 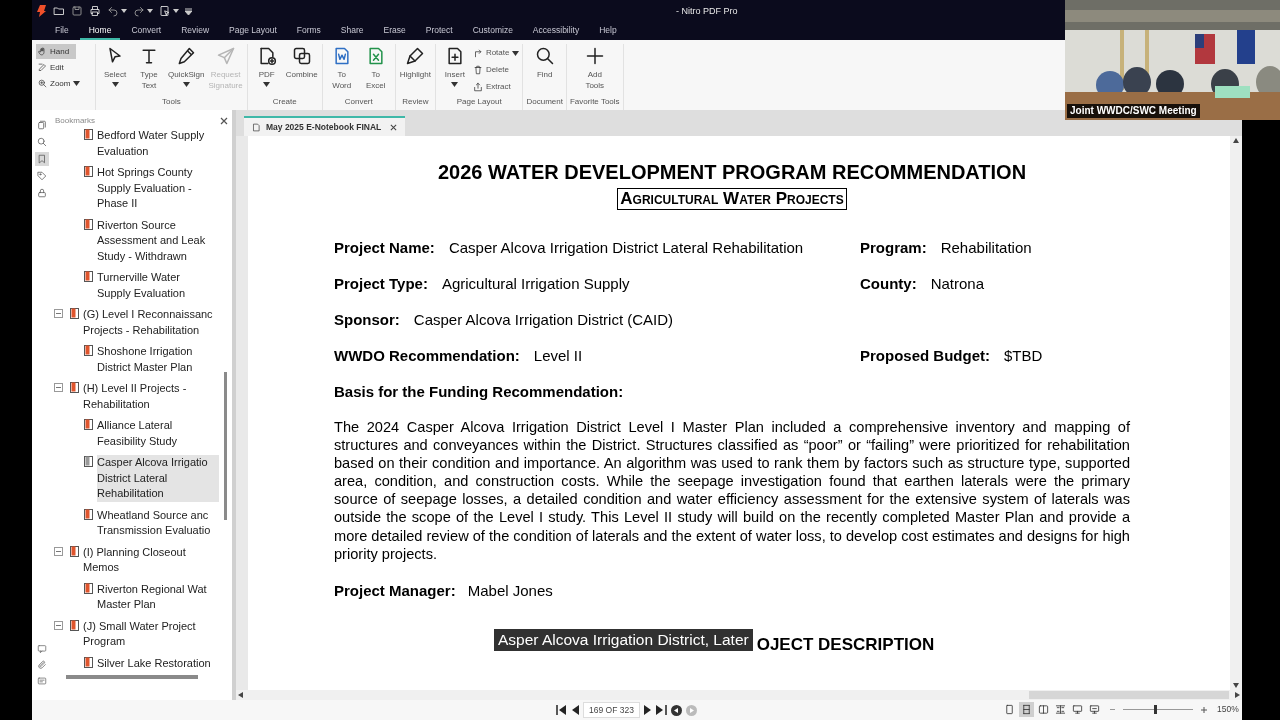 What do you see at coordinates (439, 31) in the screenshot?
I see `menu-tab: Protect` at bounding box center [439, 31].